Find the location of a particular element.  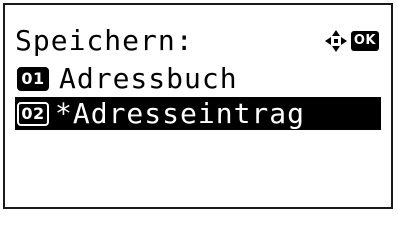

navigation-hint: OK is located at coordinates (351, 41).